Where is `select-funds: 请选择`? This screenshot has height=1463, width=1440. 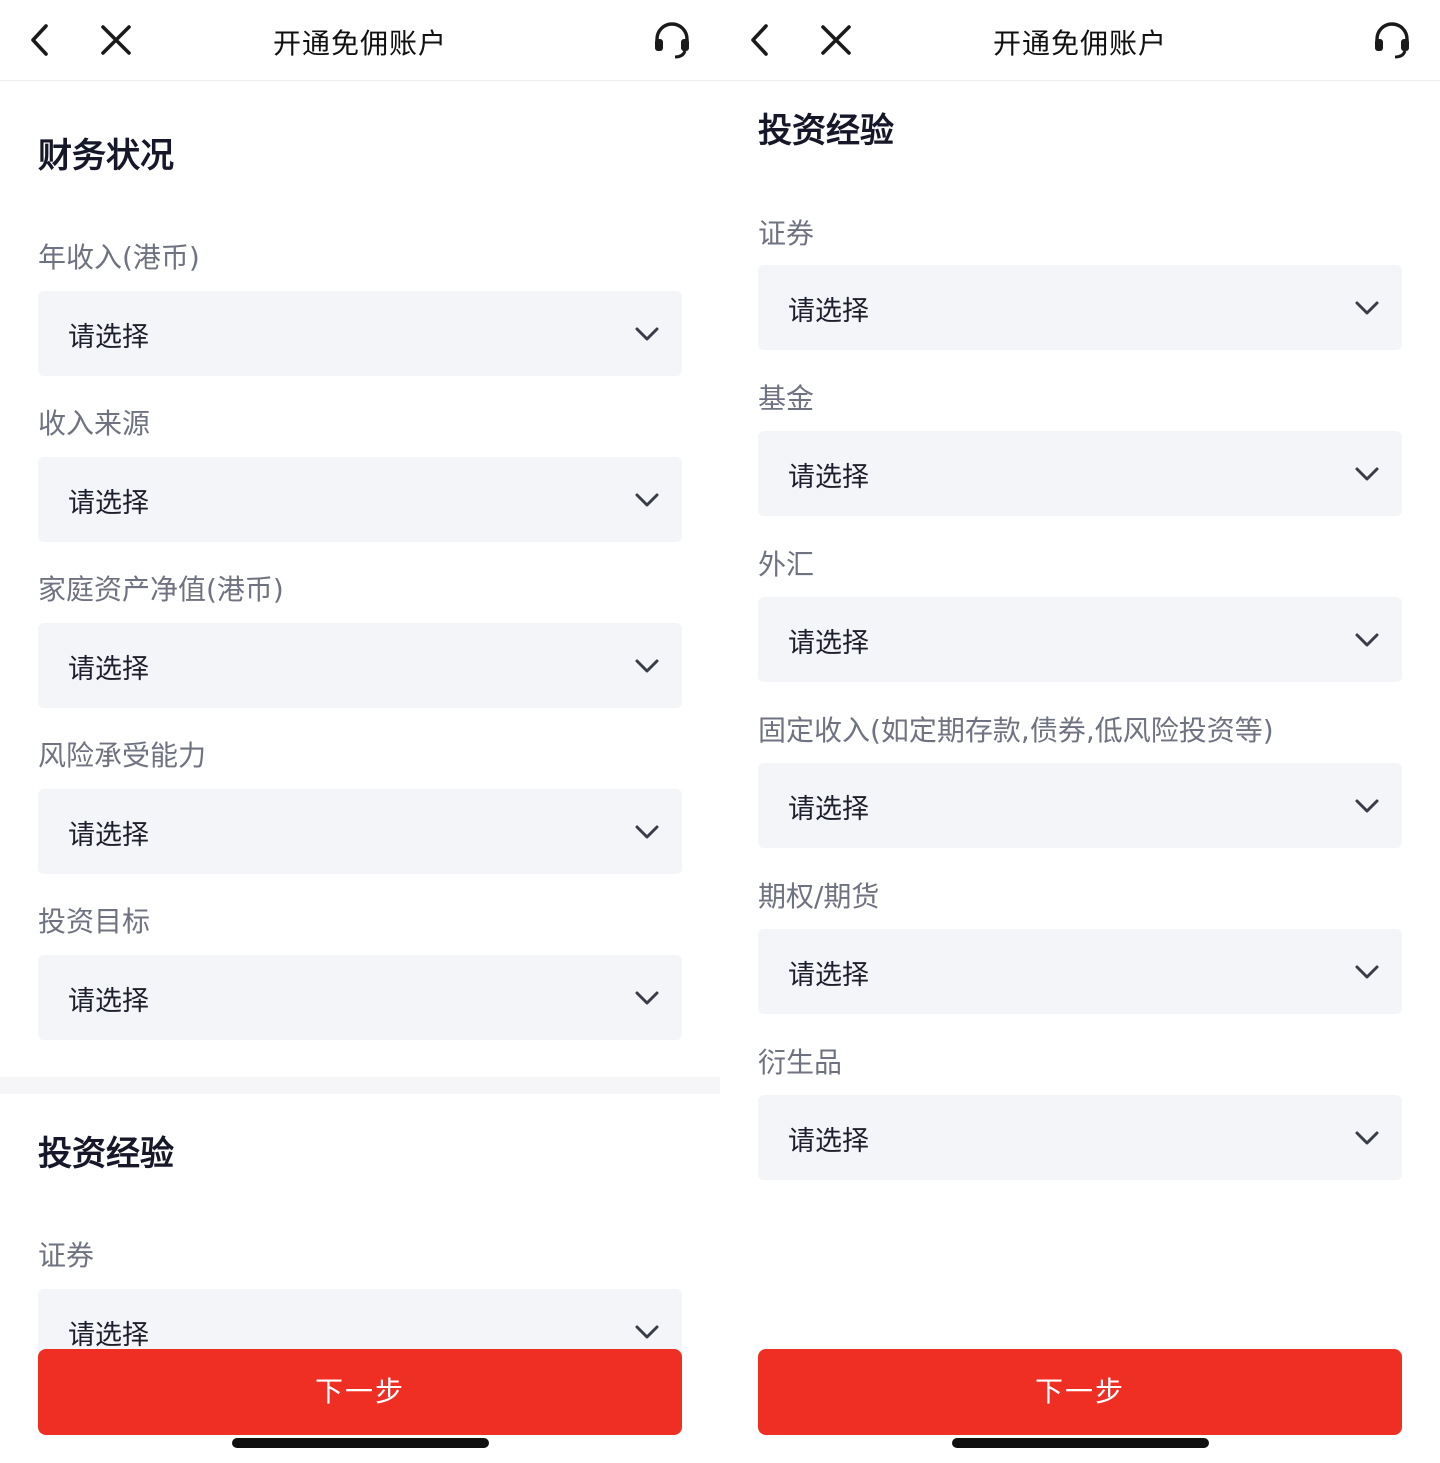 select-funds: 请选择 is located at coordinates (1080, 473).